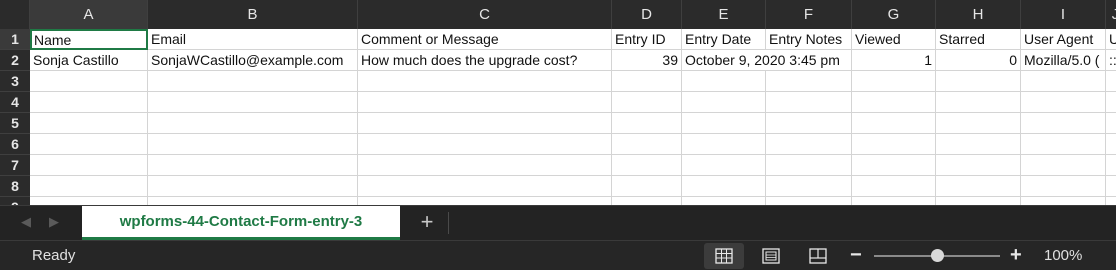 This screenshot has height=270, width=1116. Describe the element at coordinates (89, 123) in the screenshot. I see `cell-a5` at that location.